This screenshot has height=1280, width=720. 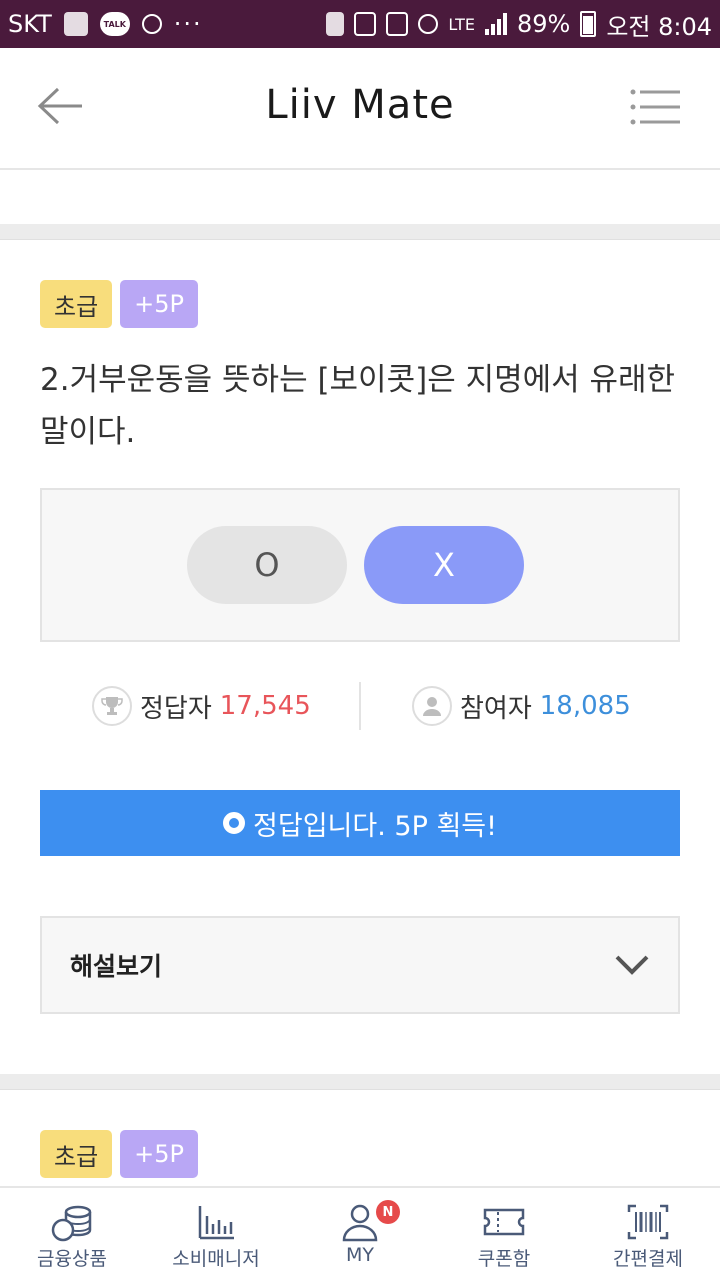 I want to click on next-quiz-badges: 초급 +5P, so click(x=119, y=1154).